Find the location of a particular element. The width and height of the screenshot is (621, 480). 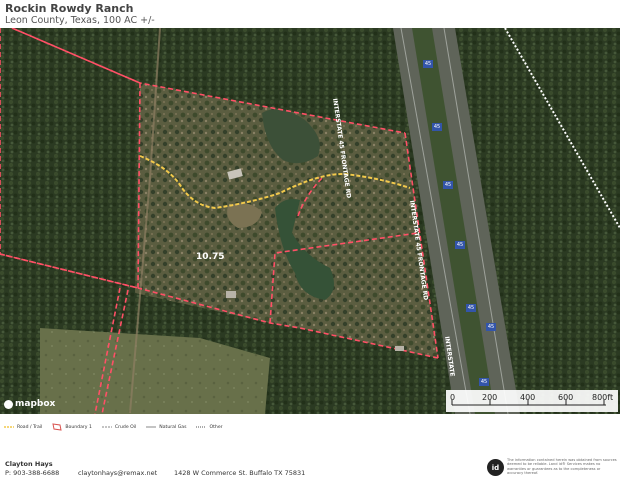

agent-phone: P: 903-388-6688 is located at coordinates (32, 473).